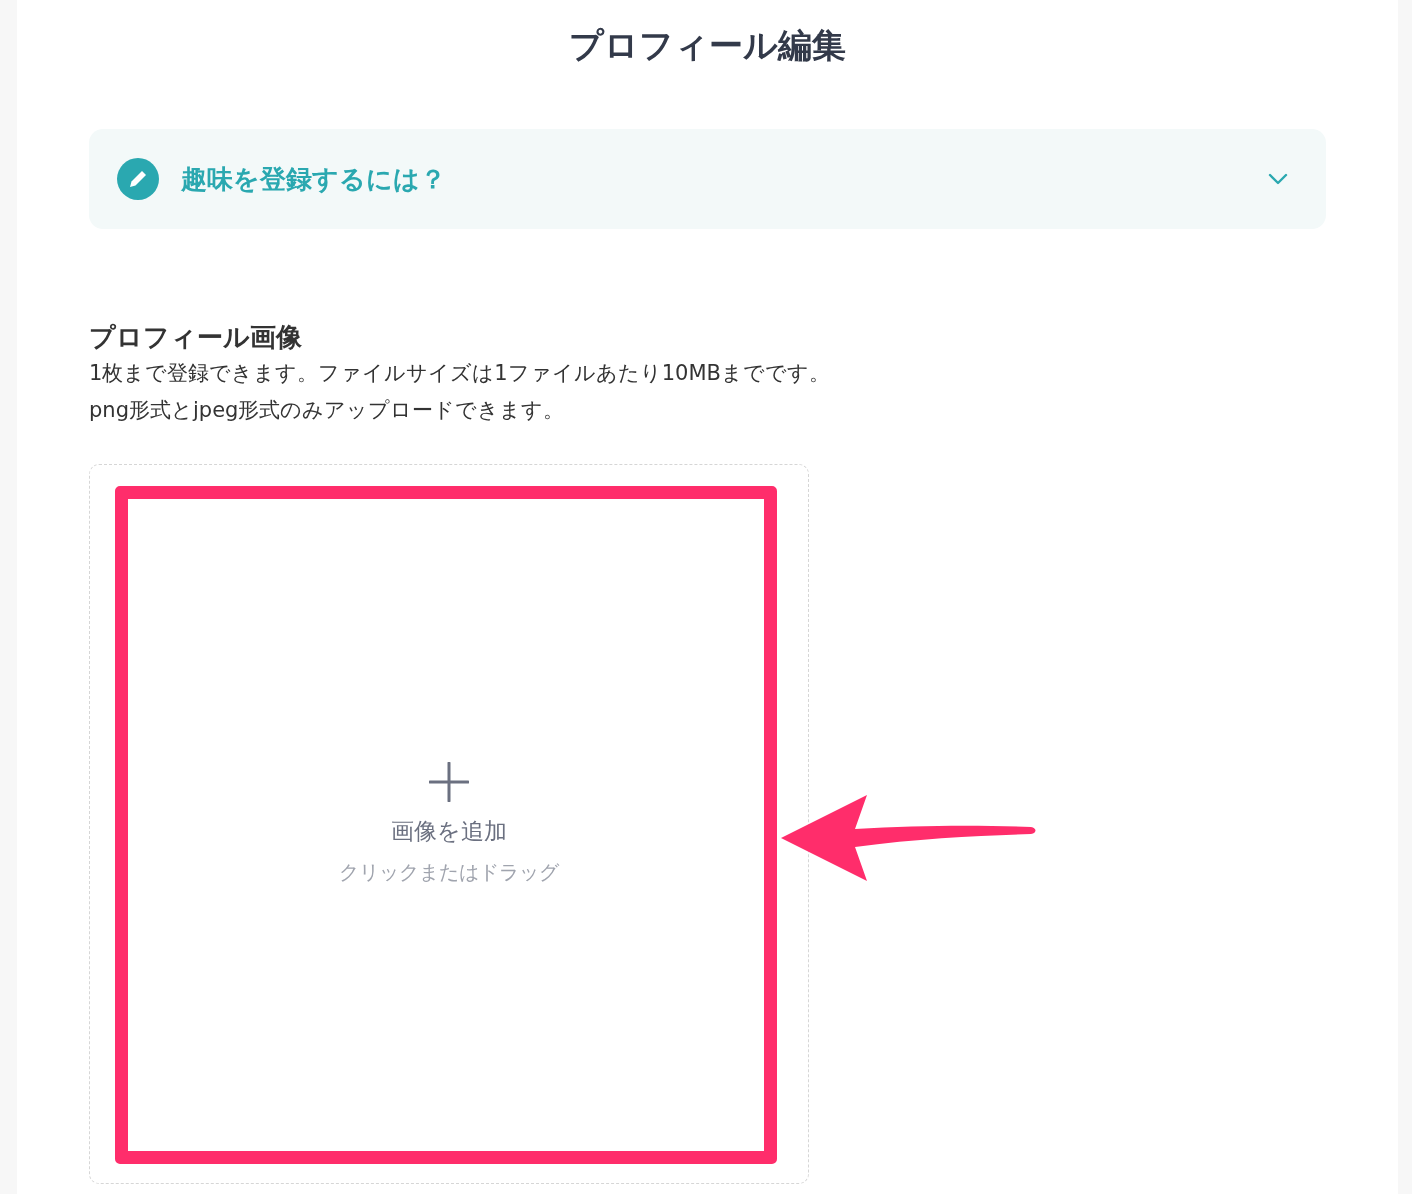 This screenshot has height=1194, width=1412. Describe the element at coordinates (196, 337) in the screenshot. I see `section-heading: プロフィール画像` at that location.